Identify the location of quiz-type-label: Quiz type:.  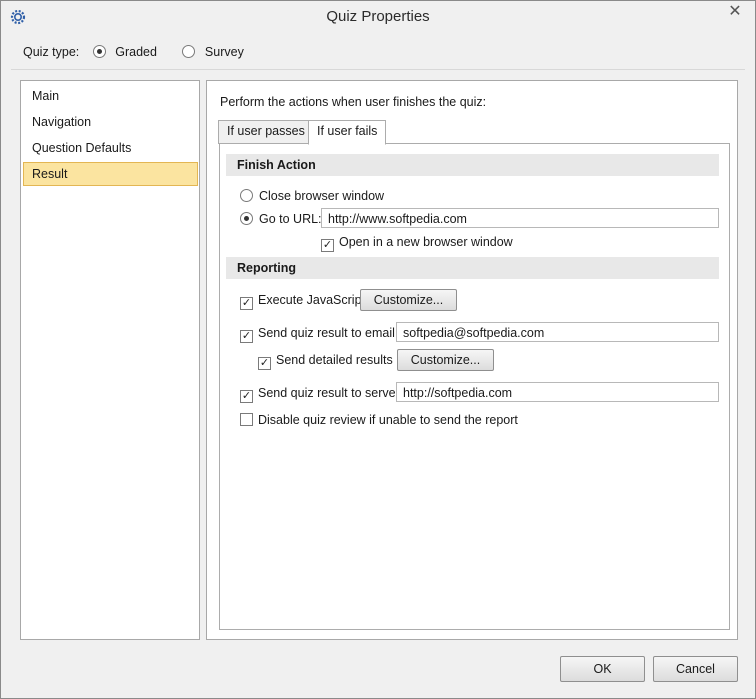
(51, 52).